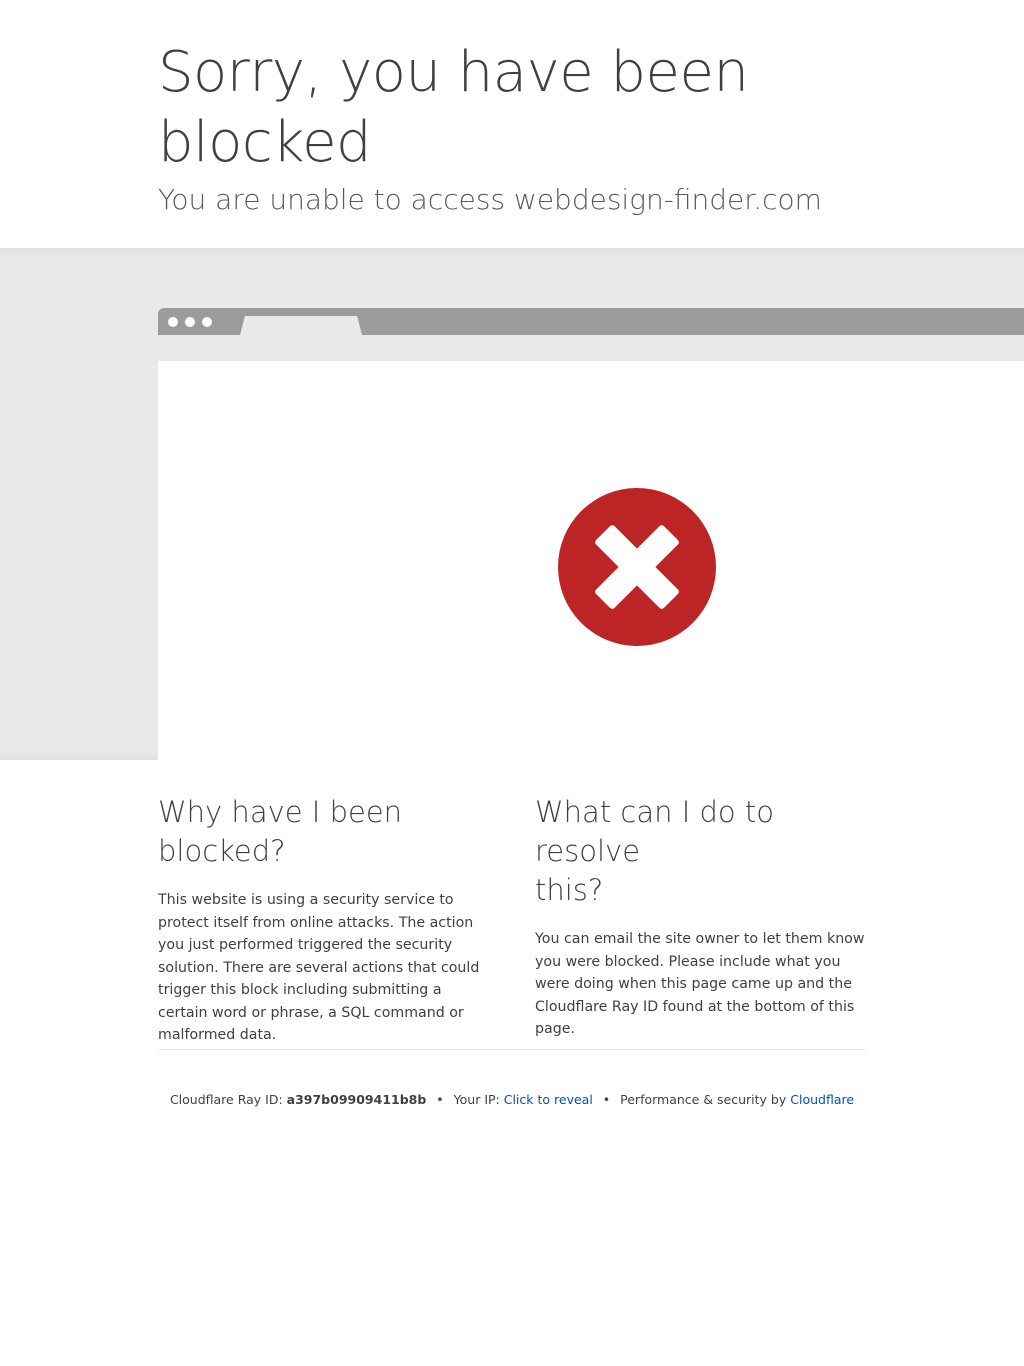 This screenshot has height=1366, width=1024. Describe the element at coordinates (654, 831) in the screenshot. I see `resolve-heading-line-1: What can I do to resolve` at that location.